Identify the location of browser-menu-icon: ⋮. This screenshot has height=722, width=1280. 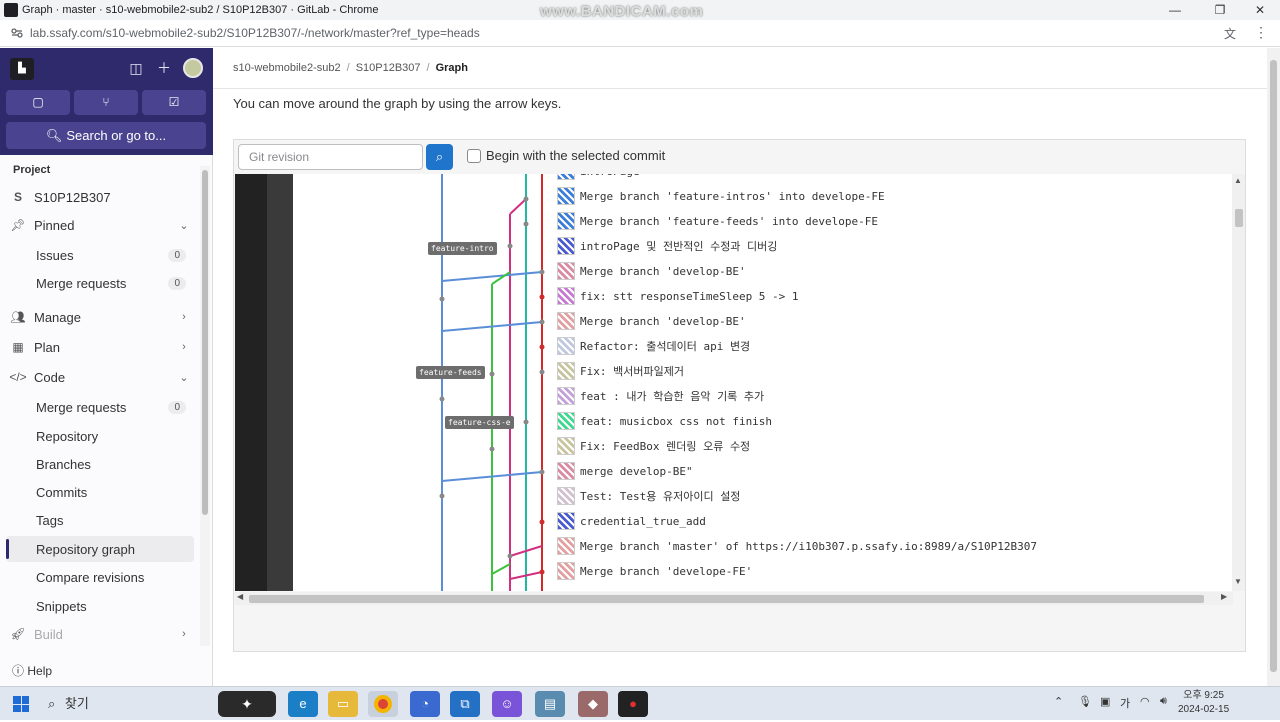
(1261, 32).